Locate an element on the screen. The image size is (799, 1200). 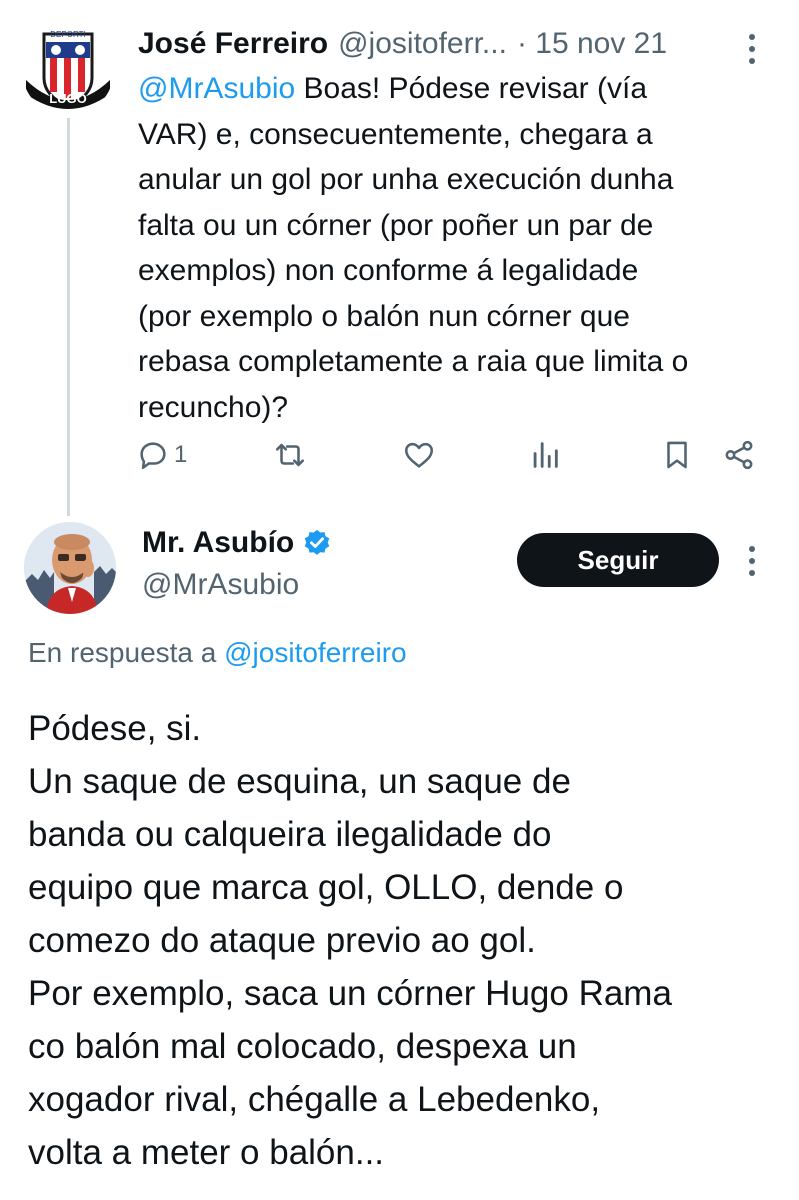
mr-asubio-avatar is located at coordinates (70, 568).